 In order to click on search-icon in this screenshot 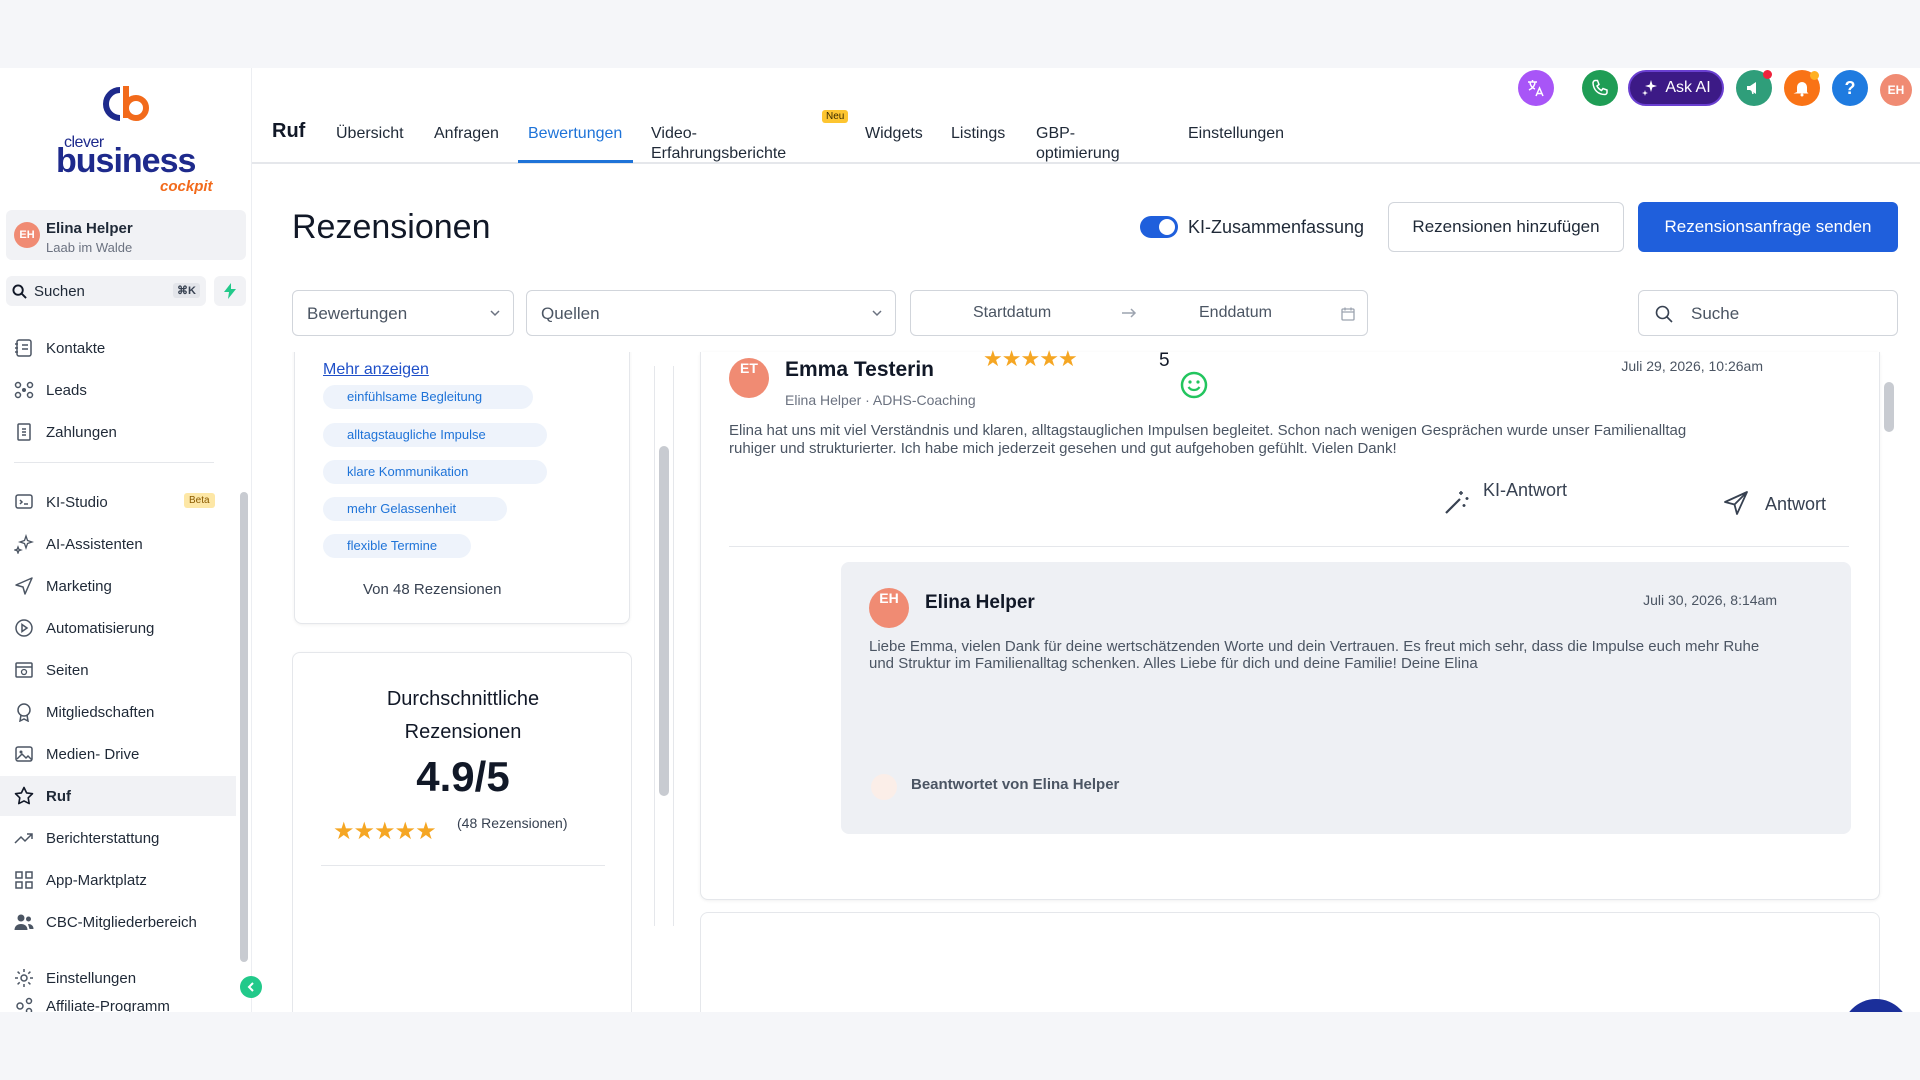, I will do `click(19, 291)`.